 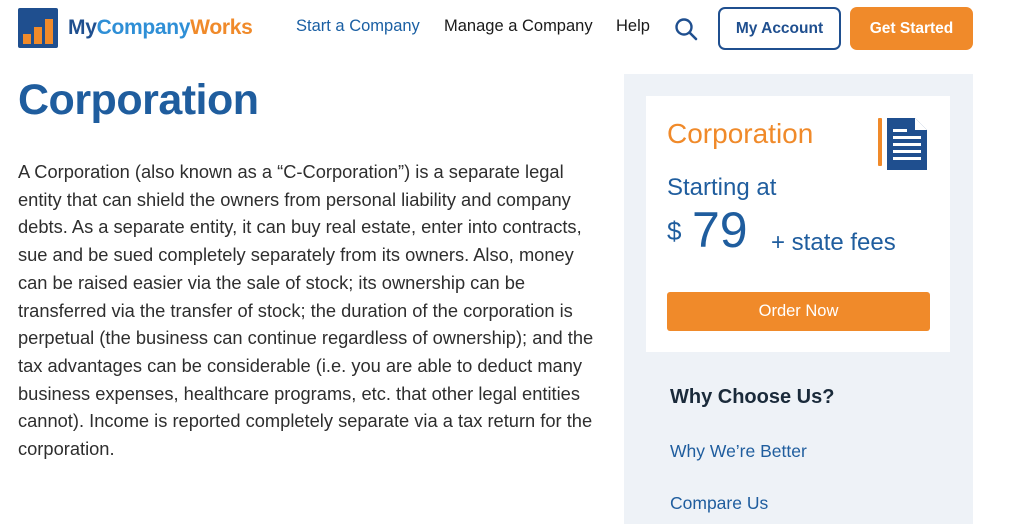 What do you see at coordinates (221, 27) in the screenshot?
I see `logo-text-works: Works` at bounding box center [221, 27].